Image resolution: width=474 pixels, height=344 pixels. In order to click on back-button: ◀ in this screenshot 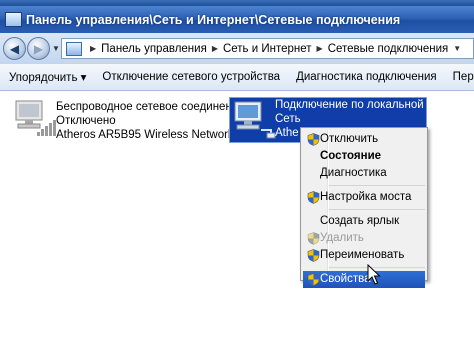, I will do `click(14, 48)`.